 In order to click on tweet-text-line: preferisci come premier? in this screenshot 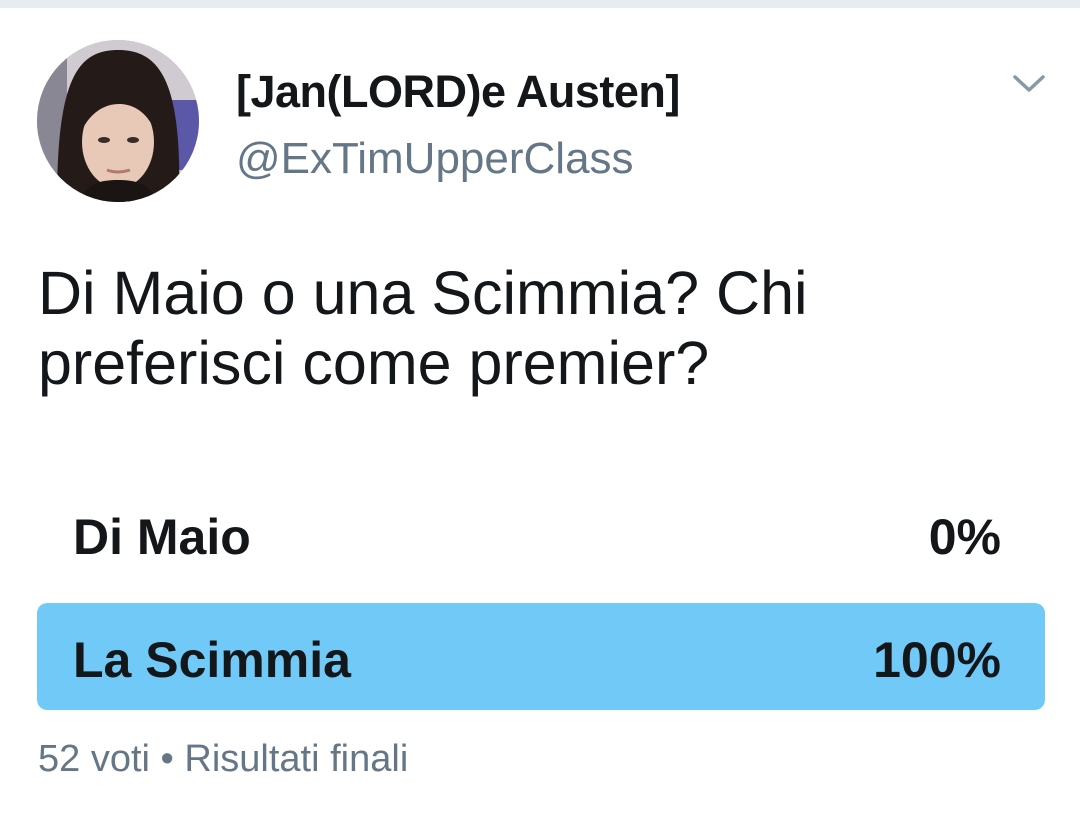, I will do `click(374, 363)`.